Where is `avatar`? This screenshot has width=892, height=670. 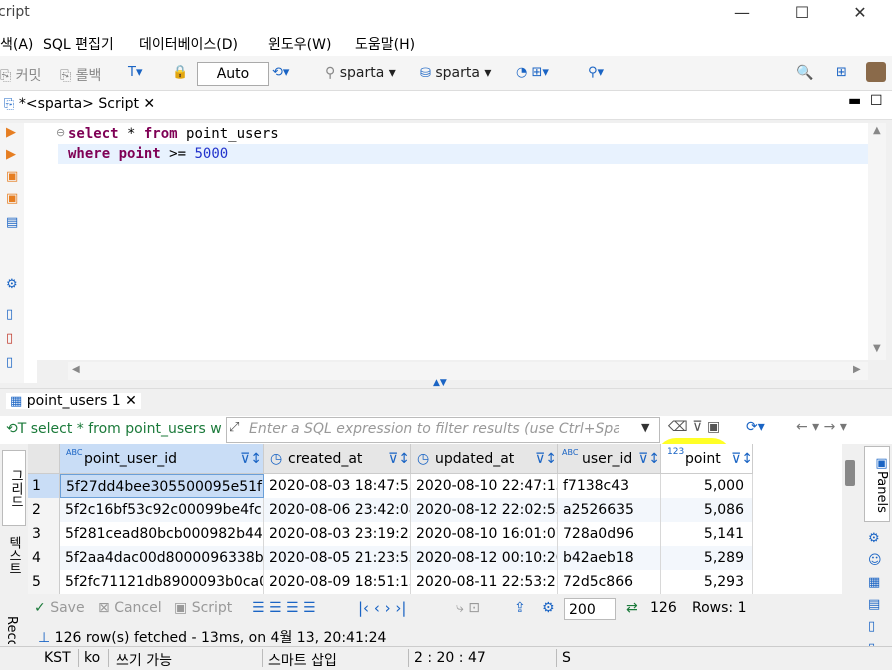
avatar is located at coordinates (876, 72).